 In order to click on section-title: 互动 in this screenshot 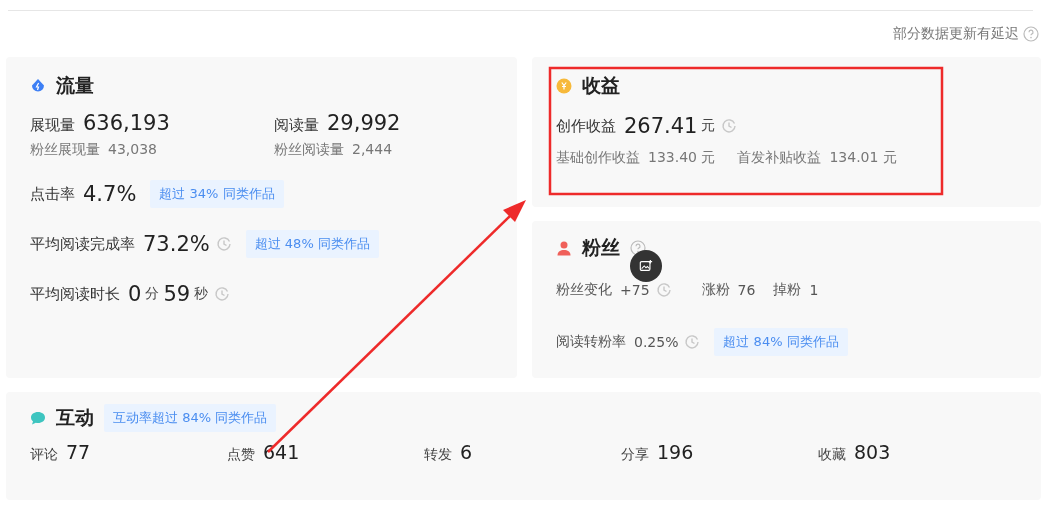, I will do `click(75, 417)`.